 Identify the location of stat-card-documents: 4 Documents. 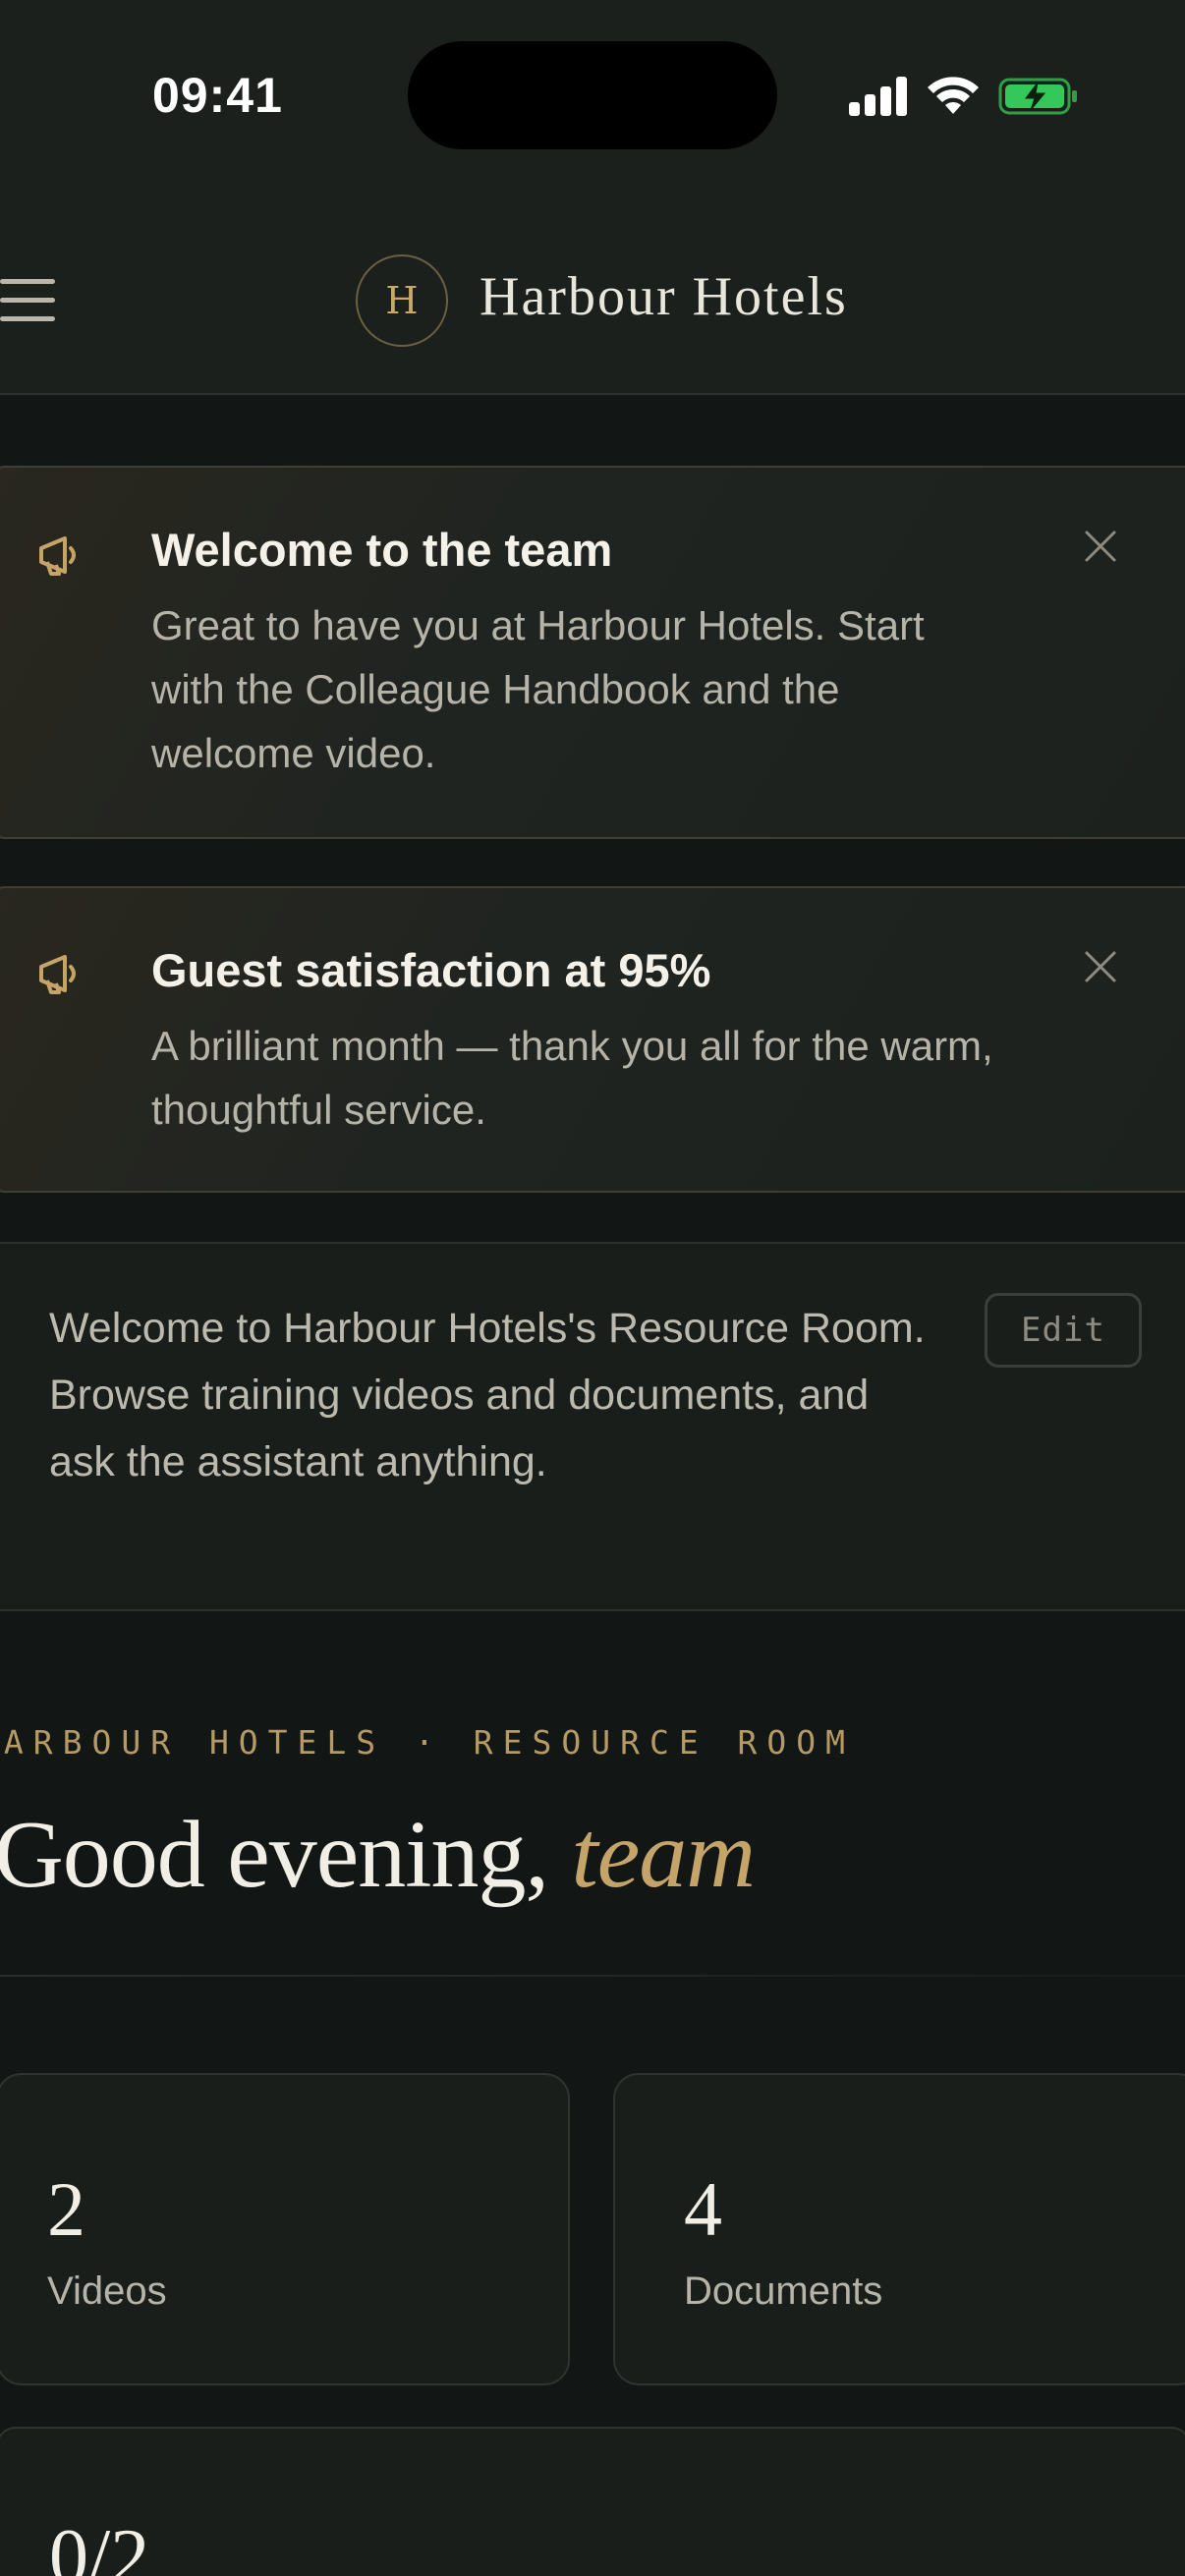
(899, 2229).